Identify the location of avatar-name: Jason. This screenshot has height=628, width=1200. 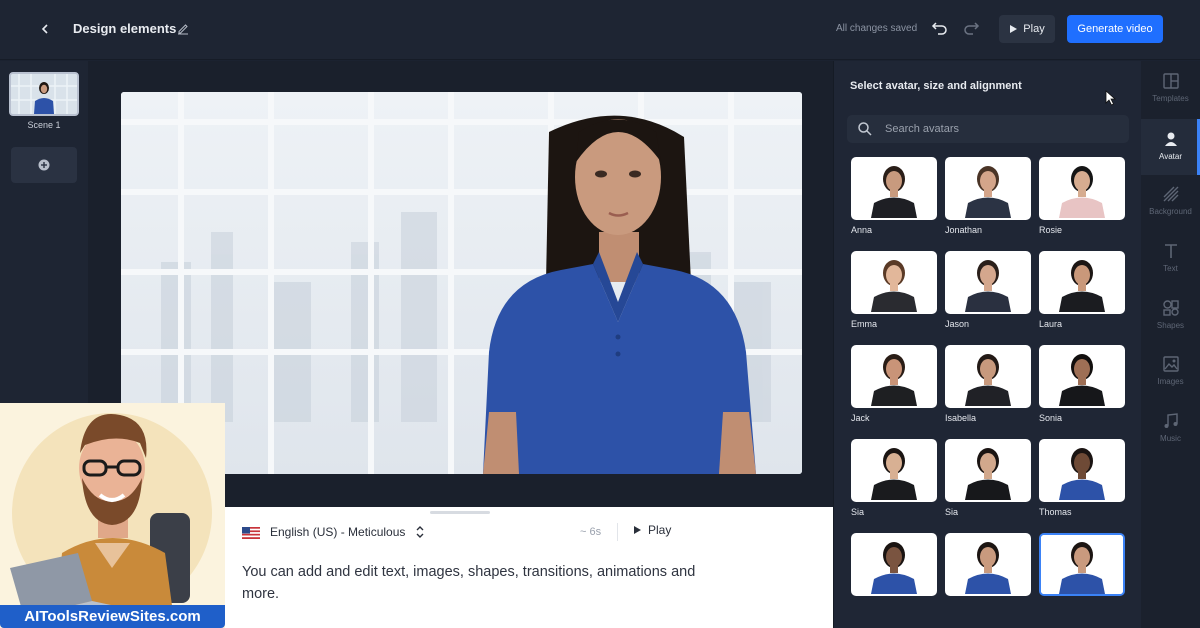
(957, 324).